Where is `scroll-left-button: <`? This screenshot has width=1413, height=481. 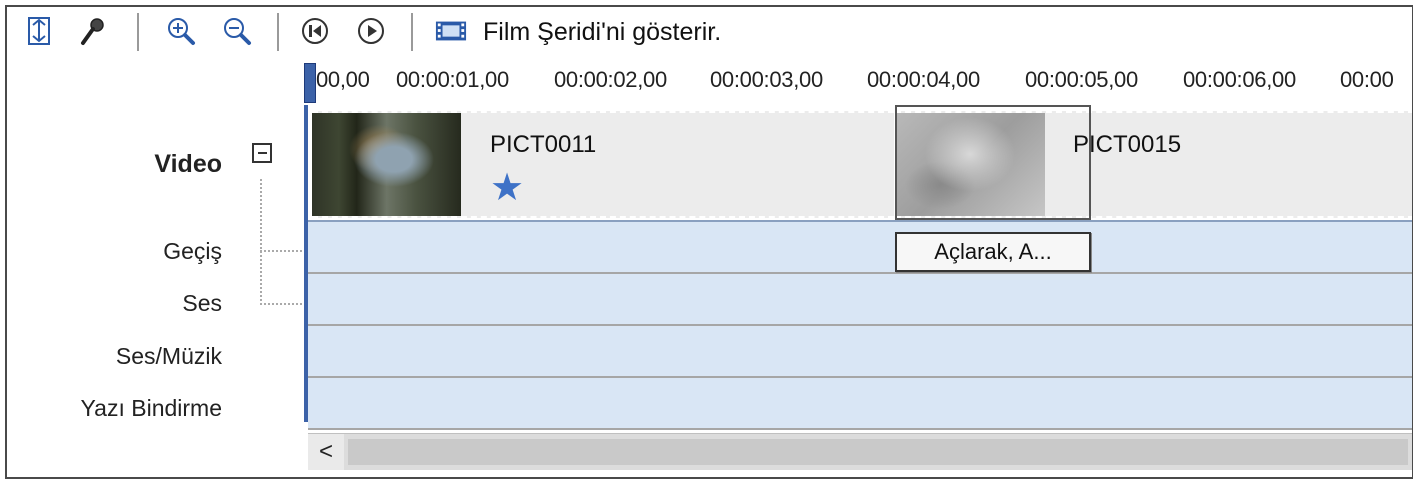 scroll-left-button: < is located at coordinates (326, 452).